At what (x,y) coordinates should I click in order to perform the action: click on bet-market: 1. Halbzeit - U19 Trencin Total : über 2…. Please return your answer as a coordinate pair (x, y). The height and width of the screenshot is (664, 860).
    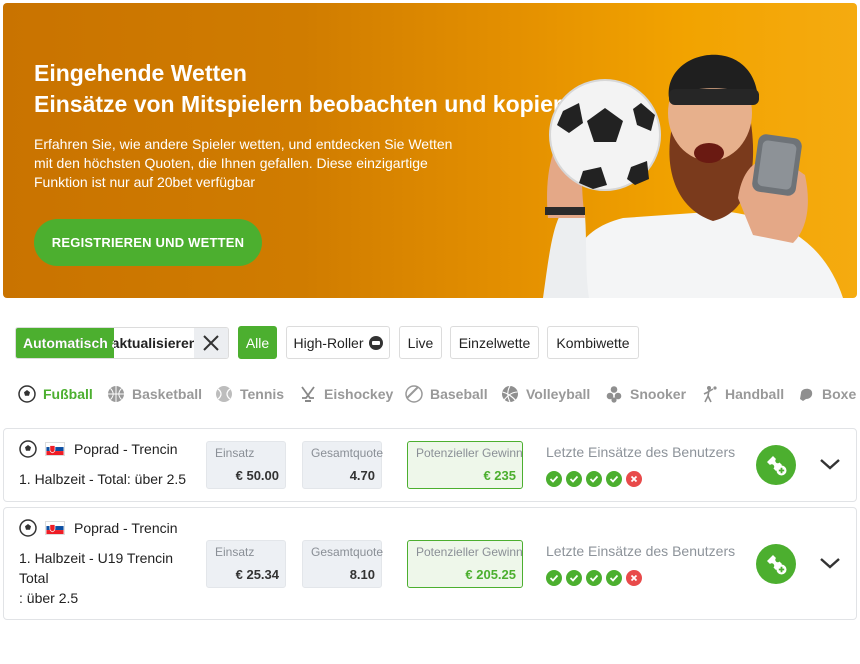
    Looking at the image, I should click on (96, 578).